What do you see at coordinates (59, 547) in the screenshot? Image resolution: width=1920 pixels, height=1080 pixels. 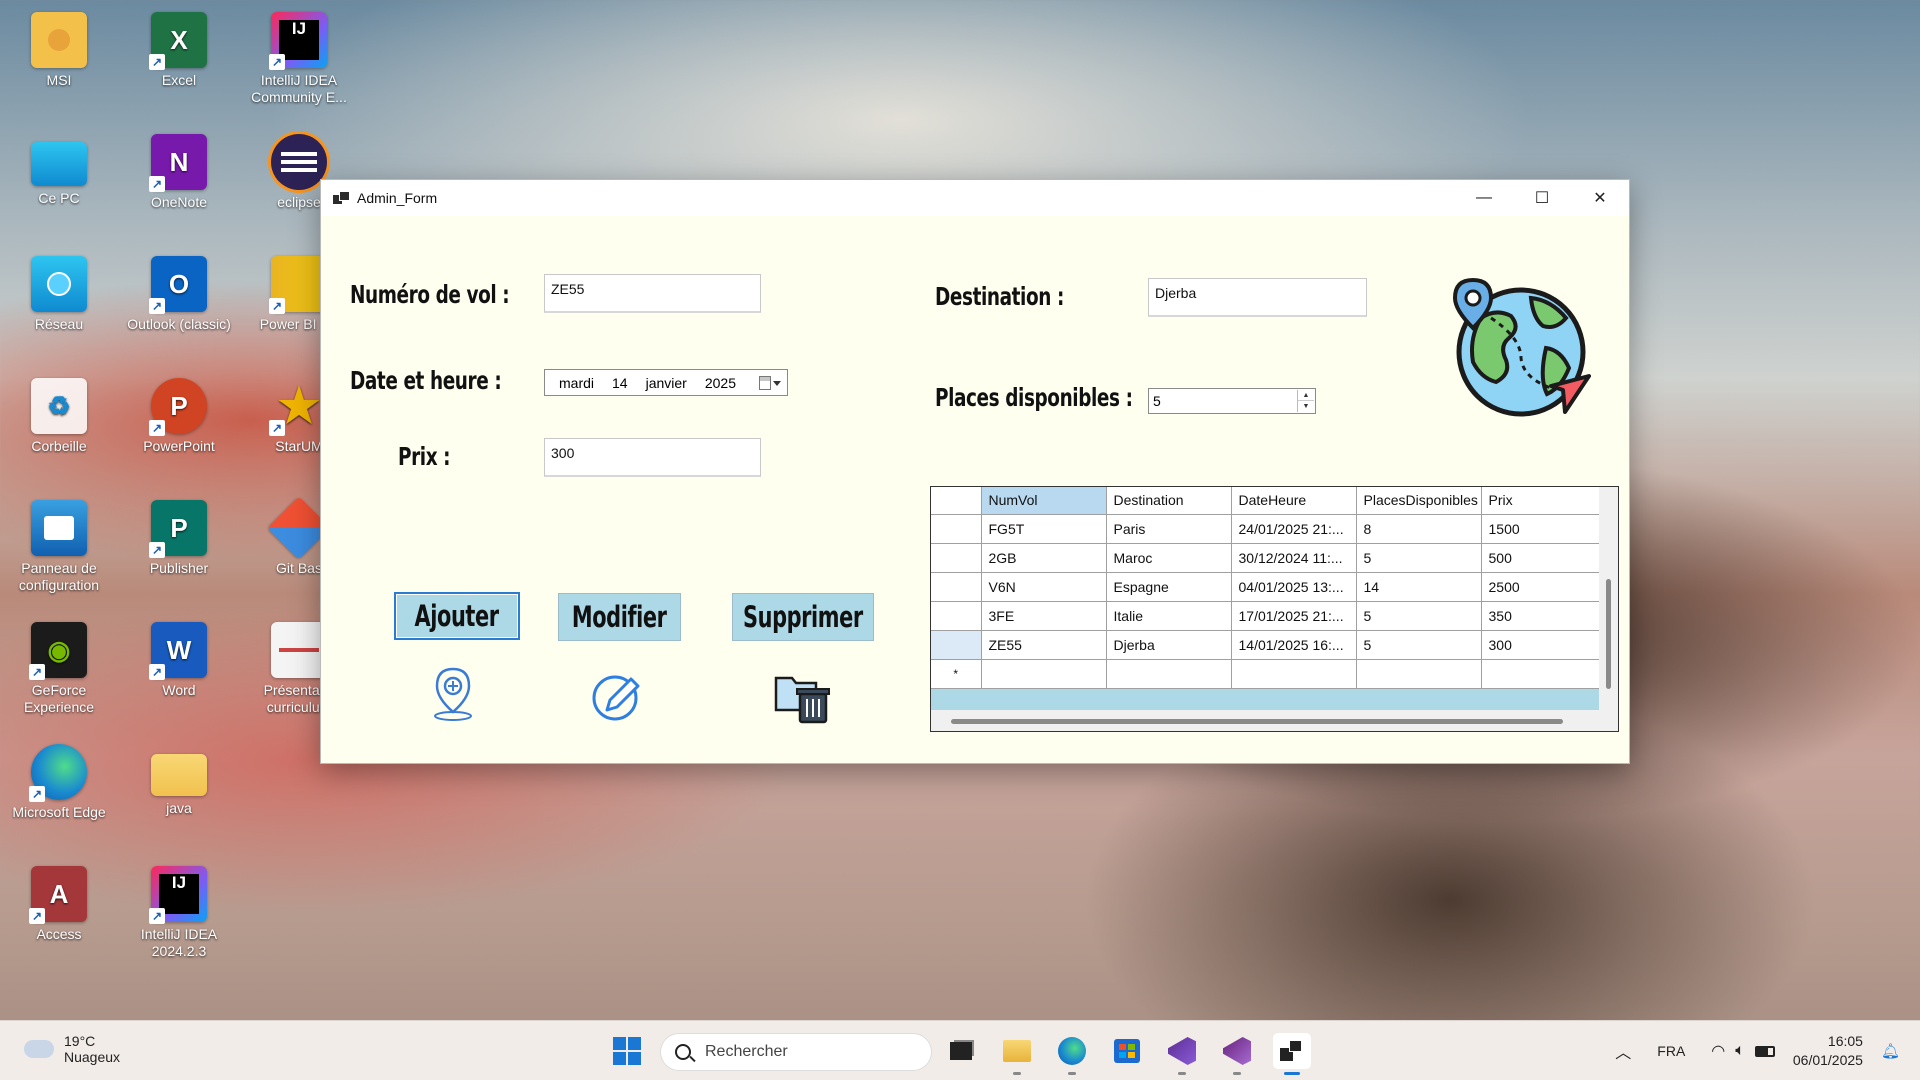 I see `desktop-icon-panneau: Panneau de configuration` at bounding box center [59, 547].